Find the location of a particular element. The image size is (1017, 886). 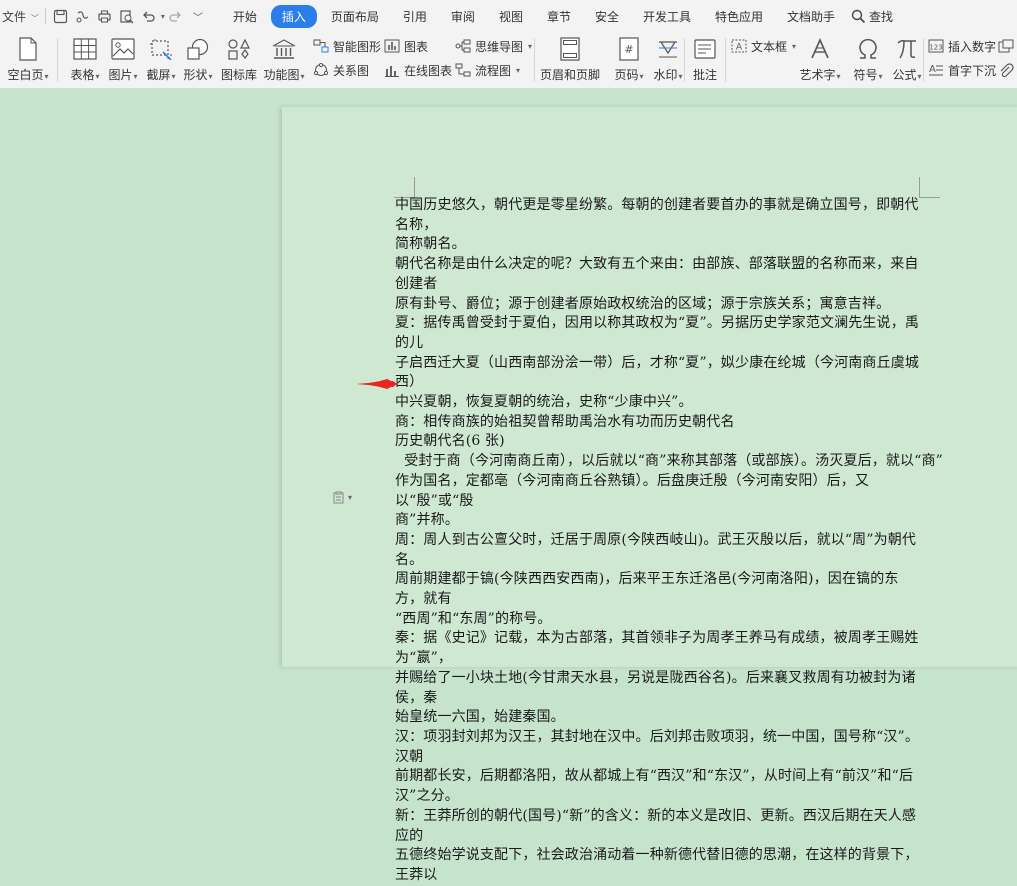

doc-line: 五德终始学说支配下，社会政治涌动着一种新德代替旧德的思潮，在这样的背景下，王莽以 is located at coordinates (657, 865).